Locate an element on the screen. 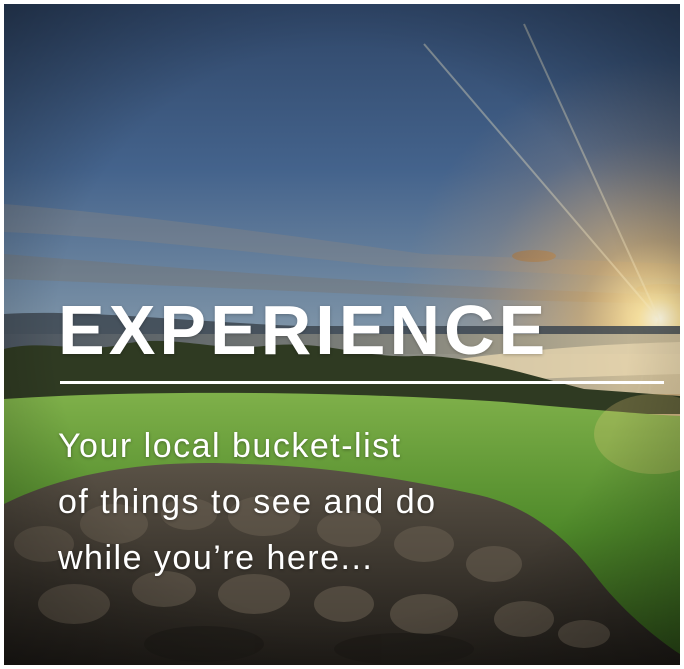 This screenshot has width=684, height=669. tagline-line: of things to see and do is located at coordinates (247, 502).